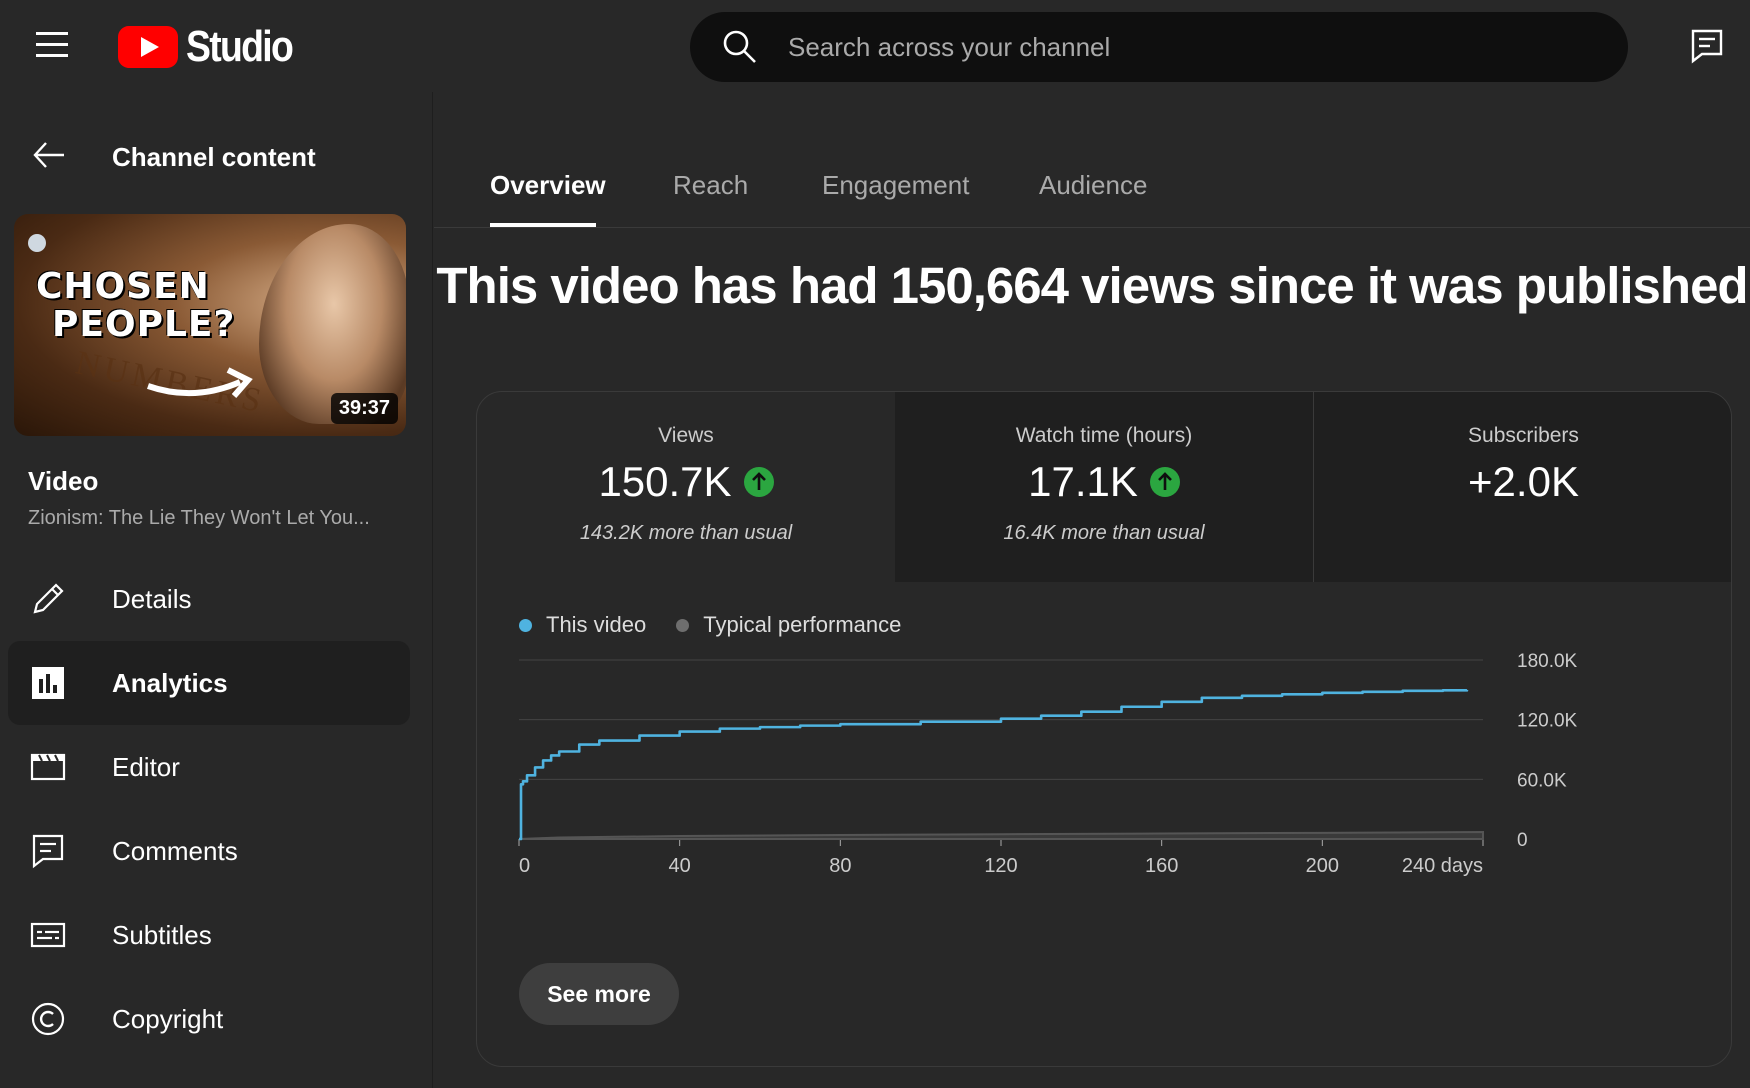 The width and height of the screenshot is (1750, 1088). Describe the element at coordinates (665, 481) in the screenshot. I see `metric-value: 150.7K` at that location.